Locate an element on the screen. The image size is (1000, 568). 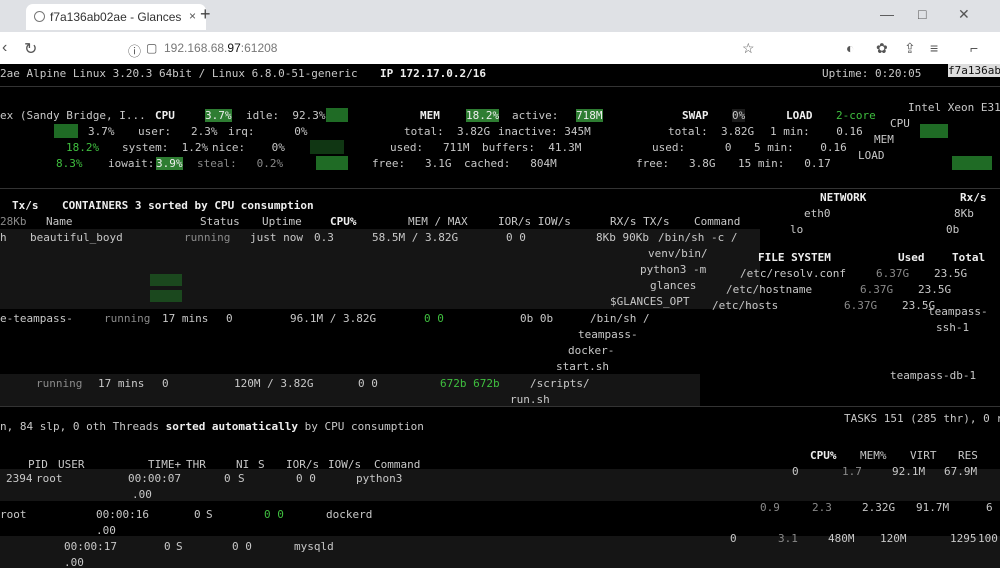
filesystem-total: 23.5G is located at coordinates (951, 273).